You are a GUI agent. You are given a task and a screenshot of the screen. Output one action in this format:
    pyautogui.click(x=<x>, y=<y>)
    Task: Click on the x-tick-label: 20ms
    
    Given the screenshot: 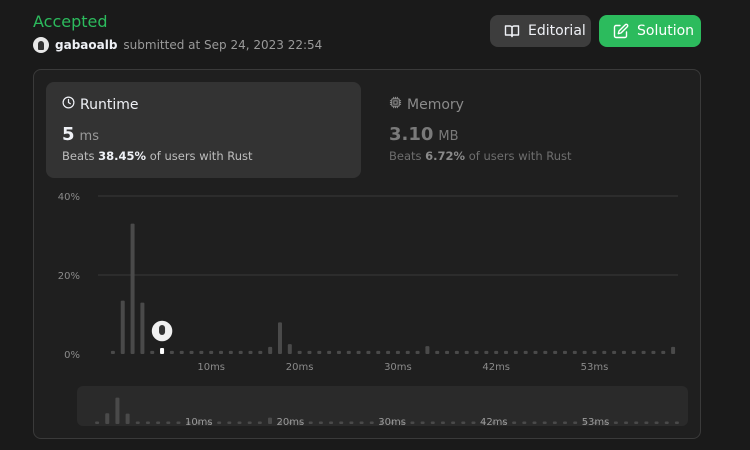 What is the action you would take?
    pyautogui.click(x=300, y=367)
    